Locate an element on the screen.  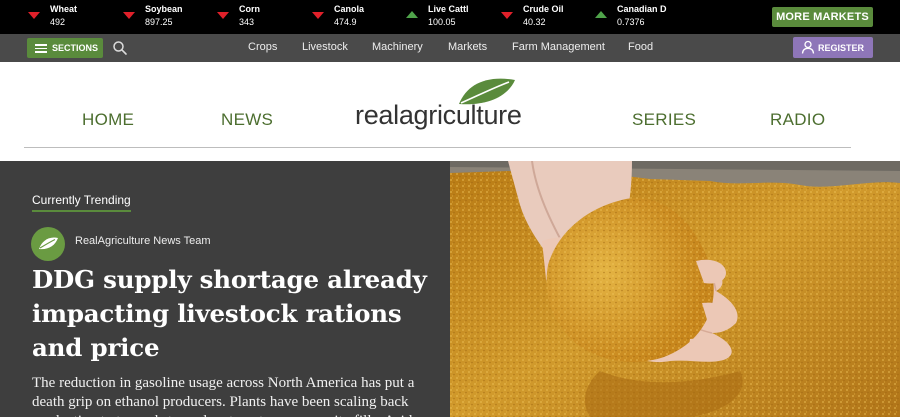
main-nav-news: NEWS is located at coordinates (247, 120).